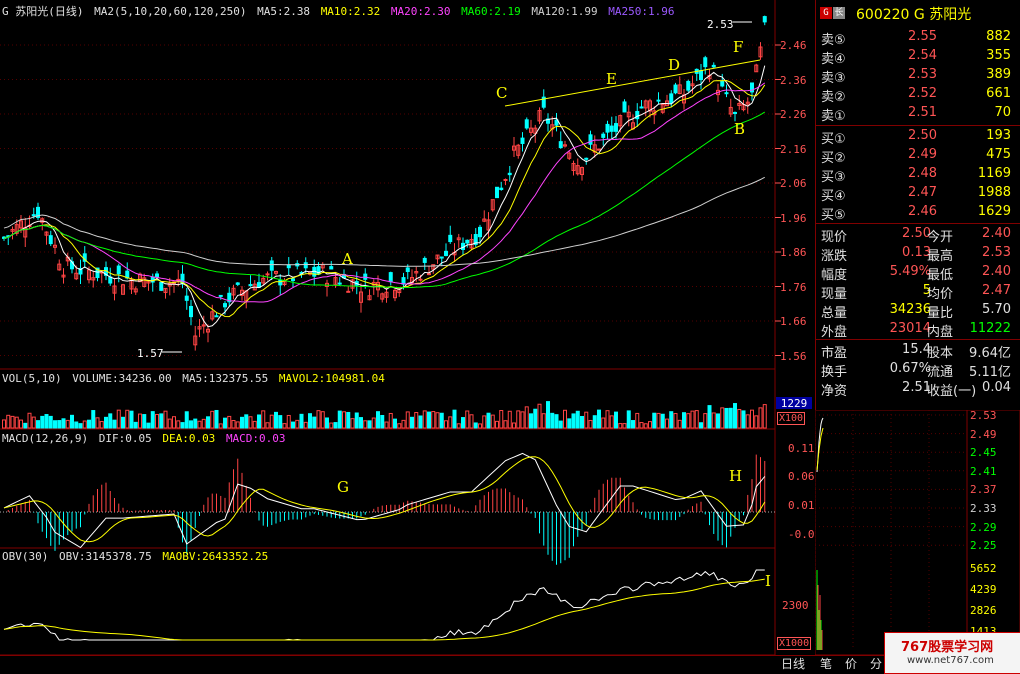 The image size is (1020, 674). What do you see at coordinates (983, 434) in the screenshot?
I see `intraday-price-tick: 2.49` at bounding box center [983, 434].